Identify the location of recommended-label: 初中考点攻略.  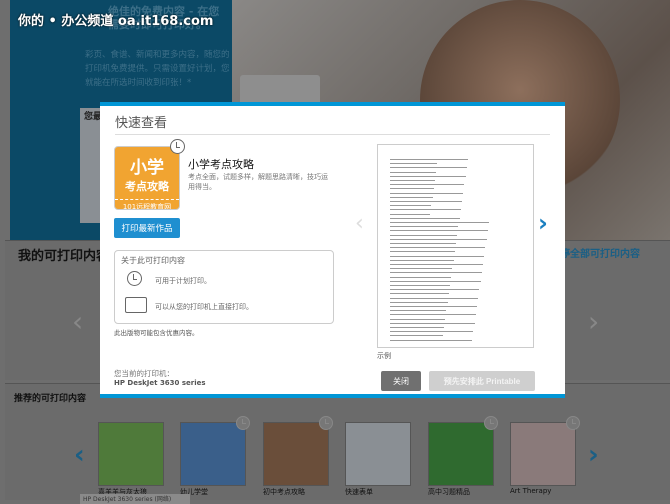
(284, 492).